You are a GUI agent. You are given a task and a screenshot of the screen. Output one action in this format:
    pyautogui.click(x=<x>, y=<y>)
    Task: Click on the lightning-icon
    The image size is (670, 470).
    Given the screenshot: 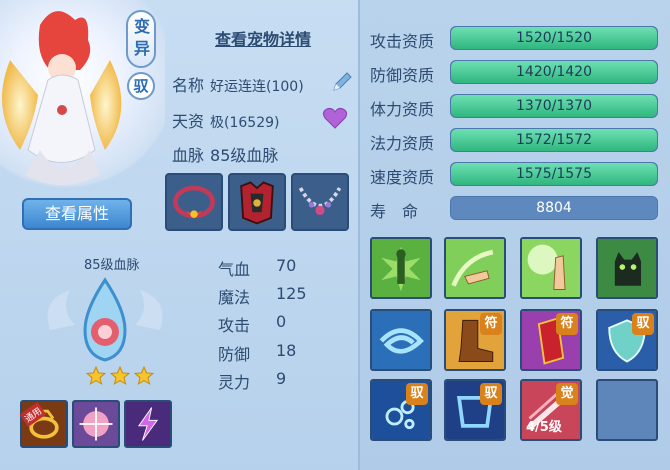 What is the action you would take?
    pyautogui.click(x=148, y=424)
    